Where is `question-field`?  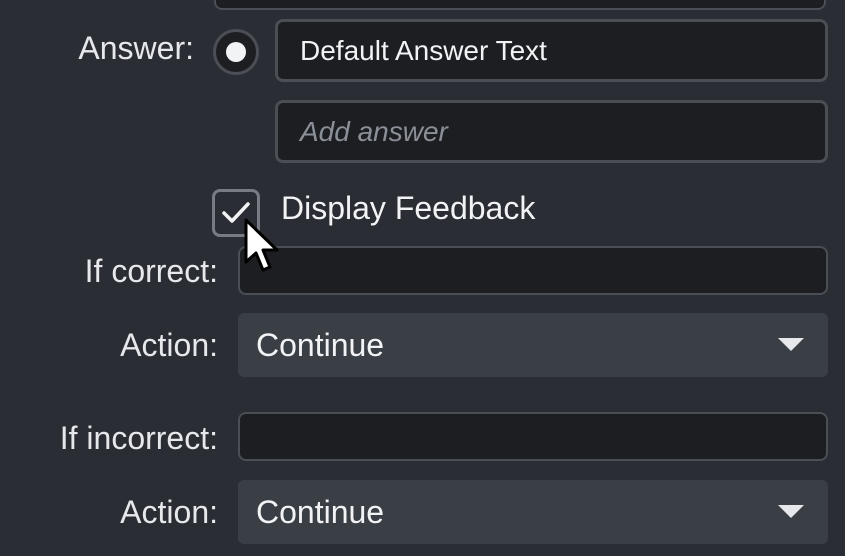 question-field is located at coordinates (520, 5).